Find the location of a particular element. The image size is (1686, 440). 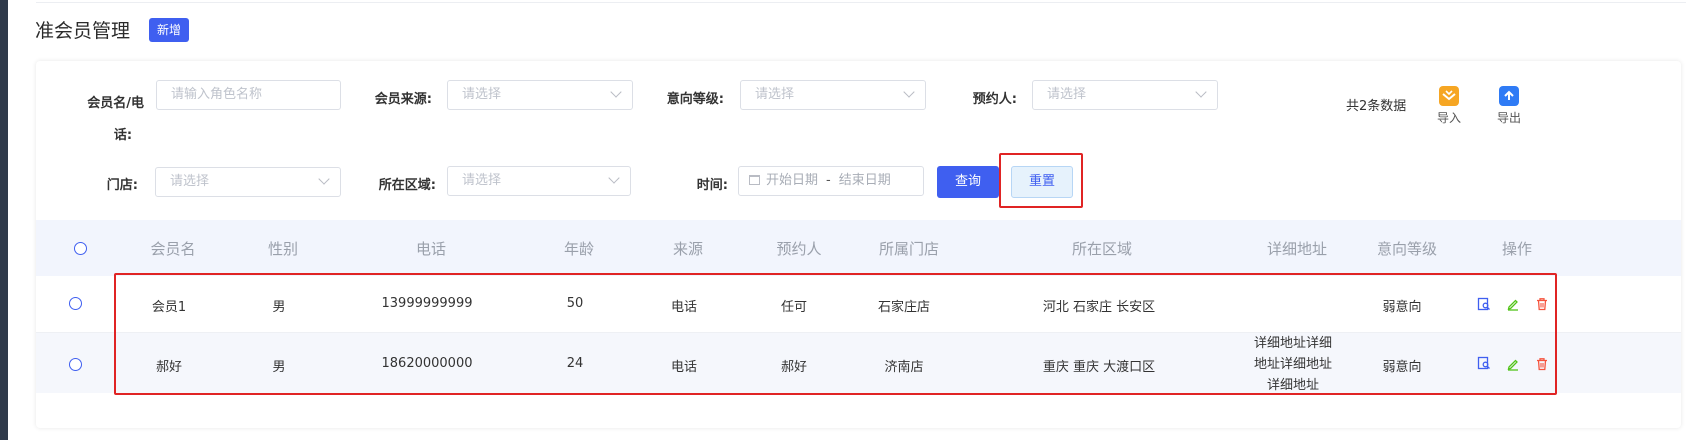

left-sidebar-edge is located at coordinates (4, 220).